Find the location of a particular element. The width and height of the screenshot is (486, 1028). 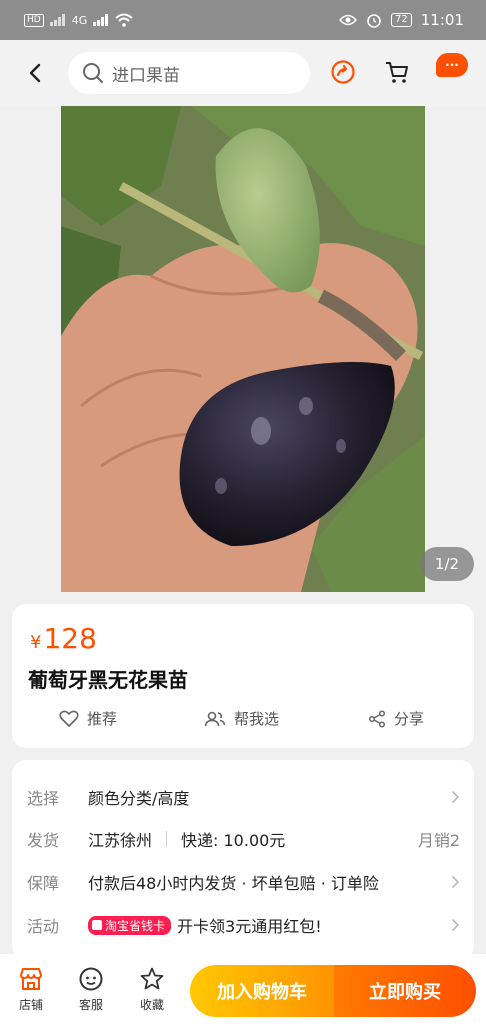

product-title: 葡萄牙黑无花果苗 is located at coordinates (108, 680).